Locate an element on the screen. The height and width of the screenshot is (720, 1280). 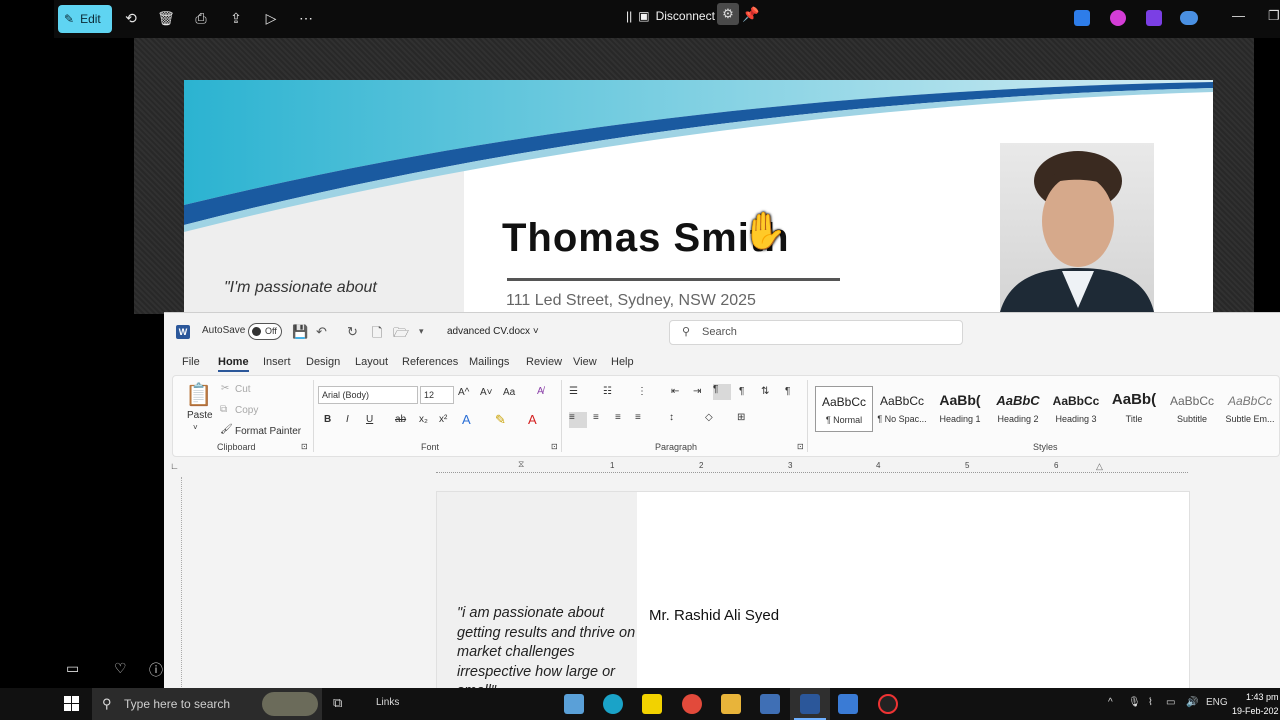
paste-button: Paste is located at coordinates (200, 415).